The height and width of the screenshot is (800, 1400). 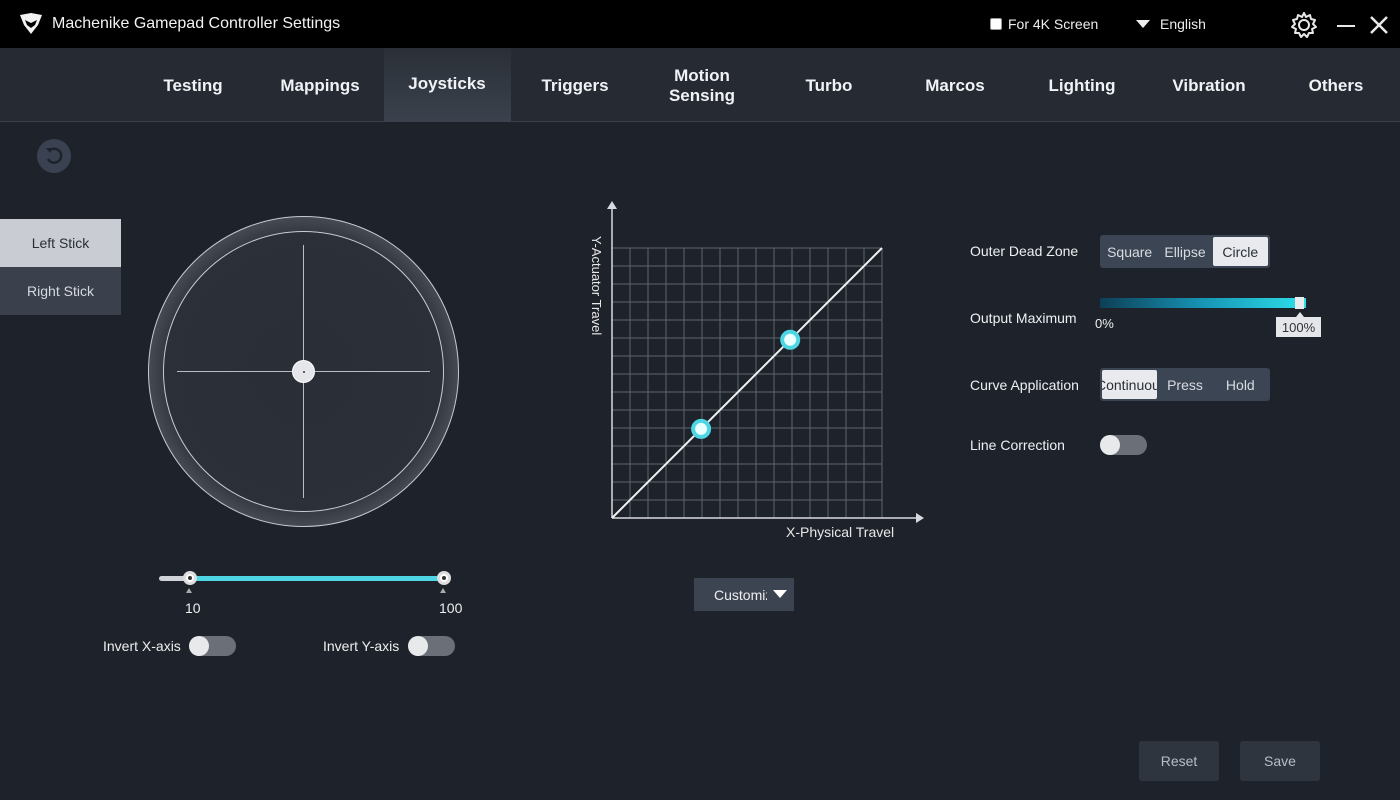 What do you see at coordinates (142, 646) in the screenshot?
I see `invert-x-label: Invert X-axis` at bounding box center [142, 646].